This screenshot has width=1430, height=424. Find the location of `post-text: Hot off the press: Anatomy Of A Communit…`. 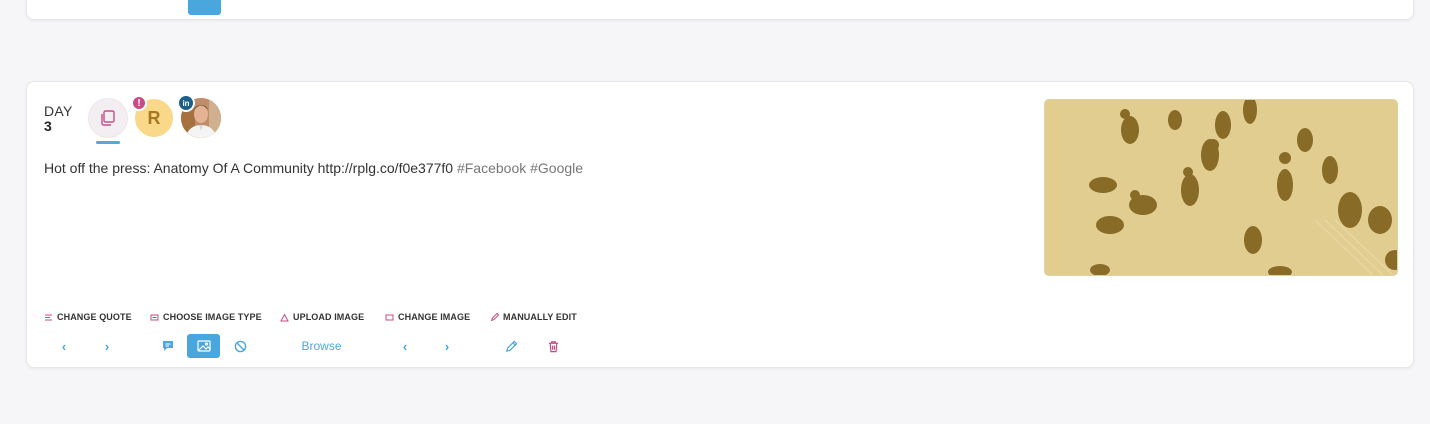

post-text: Hot off the press: Anatomy Of A Communit… is located at coordinates (313, 168).